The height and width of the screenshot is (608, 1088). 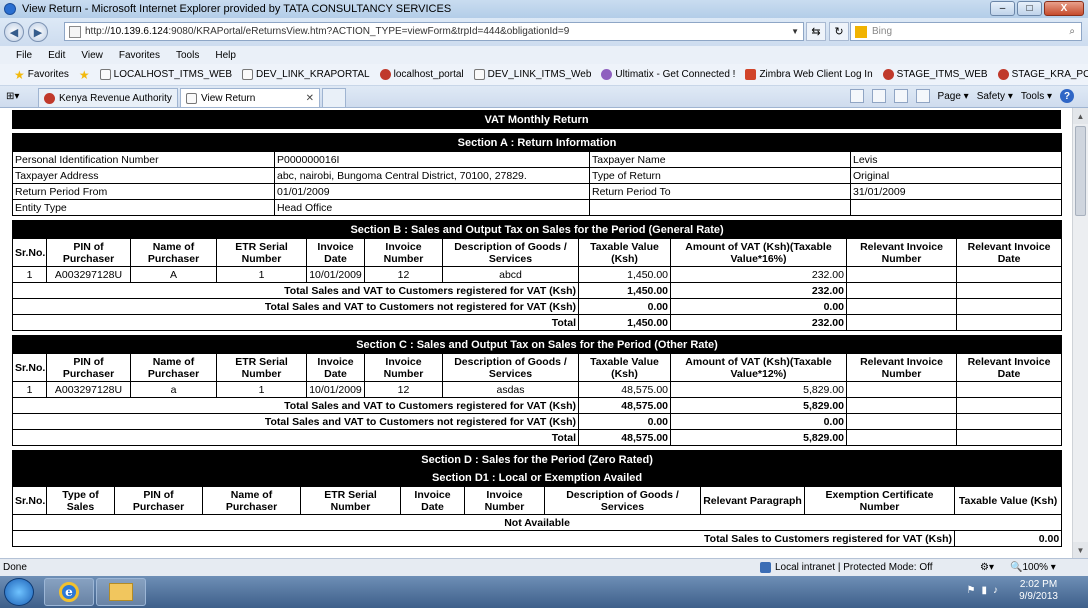 I want to click on menu-edit: Edit, so click(x=56, y=55).